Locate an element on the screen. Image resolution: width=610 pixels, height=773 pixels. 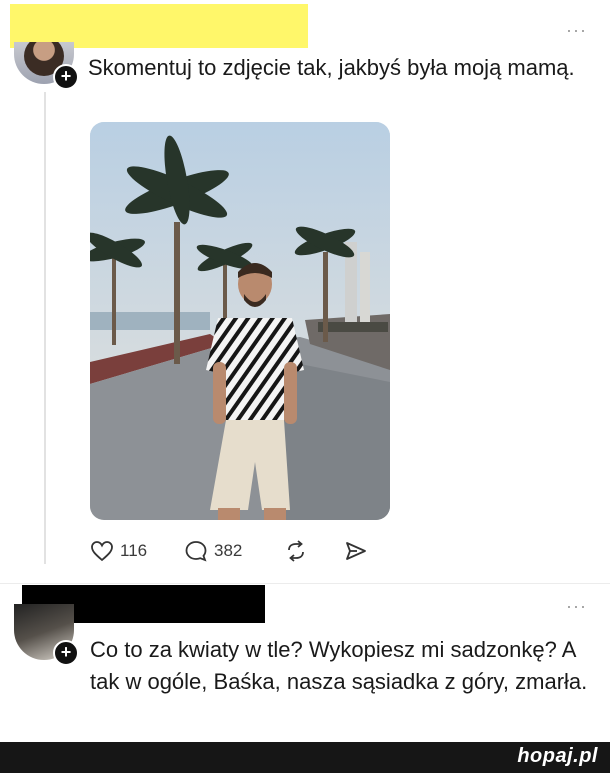
like-count: 116 is located at coordinates (134, 550).